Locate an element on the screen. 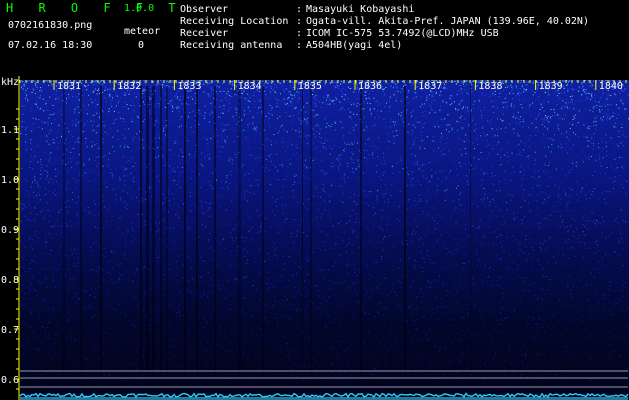  antenna-label: Receiving antenna is located at coordinates (231, 45).